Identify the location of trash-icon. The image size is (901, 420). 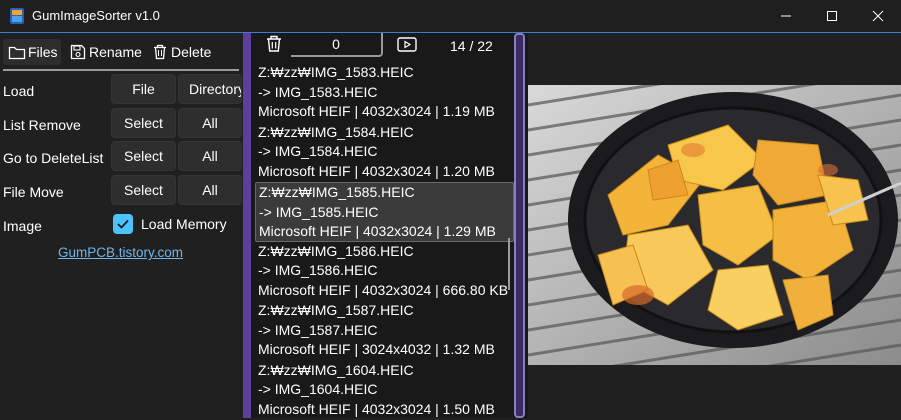
(160, 52).